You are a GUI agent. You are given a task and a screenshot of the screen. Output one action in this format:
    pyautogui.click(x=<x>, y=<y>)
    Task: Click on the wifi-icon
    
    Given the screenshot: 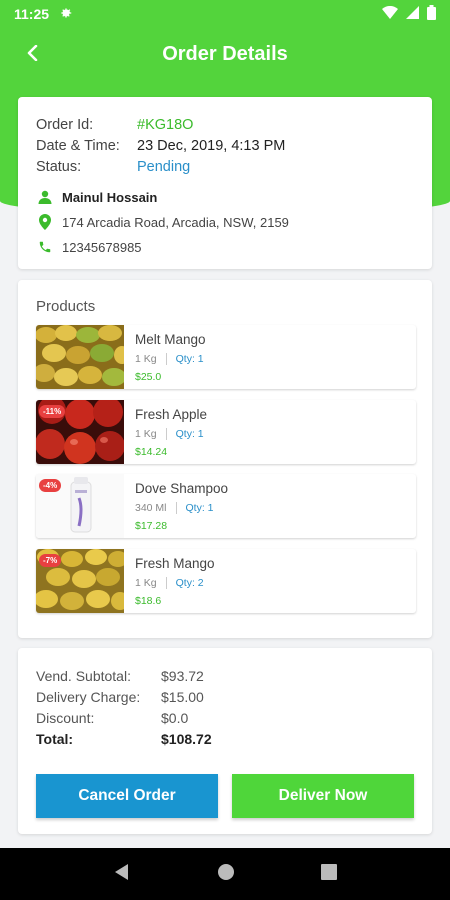 What is the action you would take?
    pyautogui.click(x=390, y=13)
    